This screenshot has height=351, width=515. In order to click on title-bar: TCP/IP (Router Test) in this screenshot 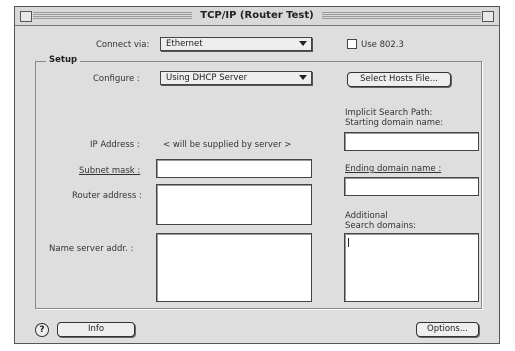, I will do `click(257, 16)`.